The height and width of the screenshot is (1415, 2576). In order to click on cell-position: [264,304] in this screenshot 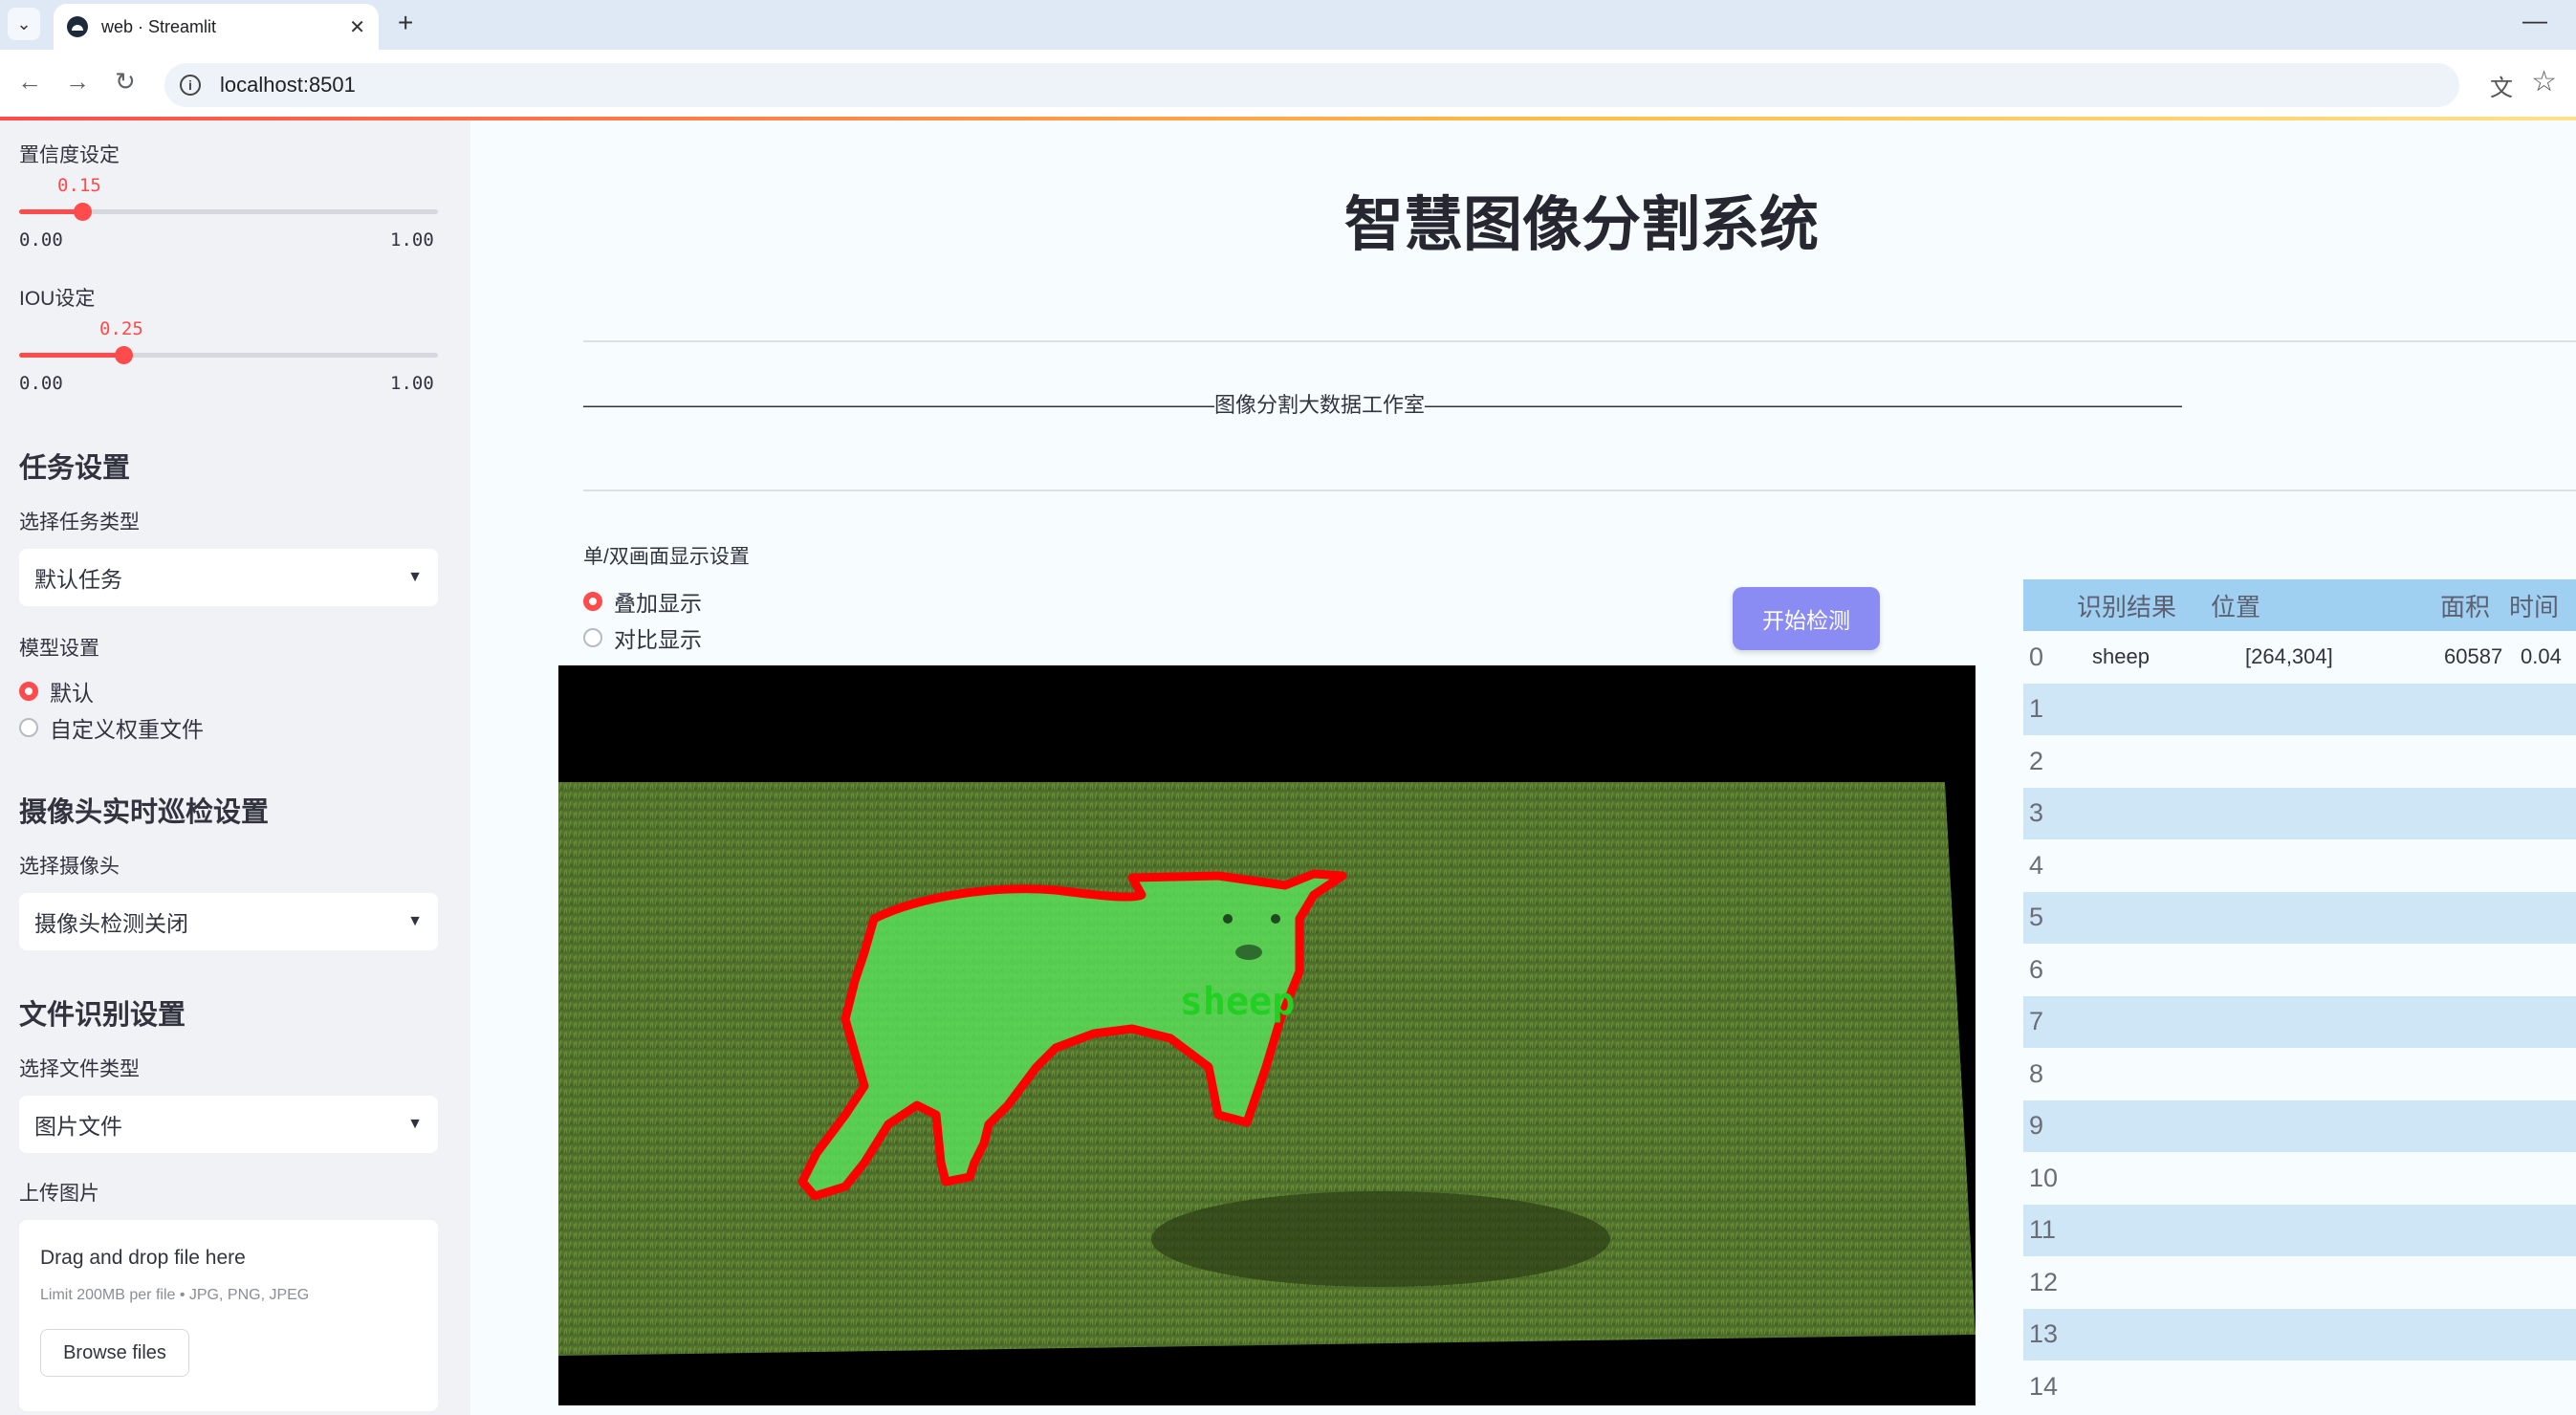, I will do `click(2289, 656)`.